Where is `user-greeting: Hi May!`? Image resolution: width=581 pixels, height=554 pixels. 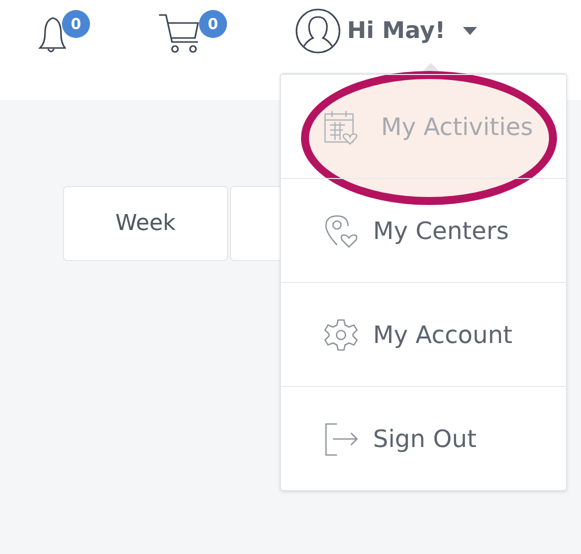 user-greeting: Hi May! is located at coordinates (396, 31).